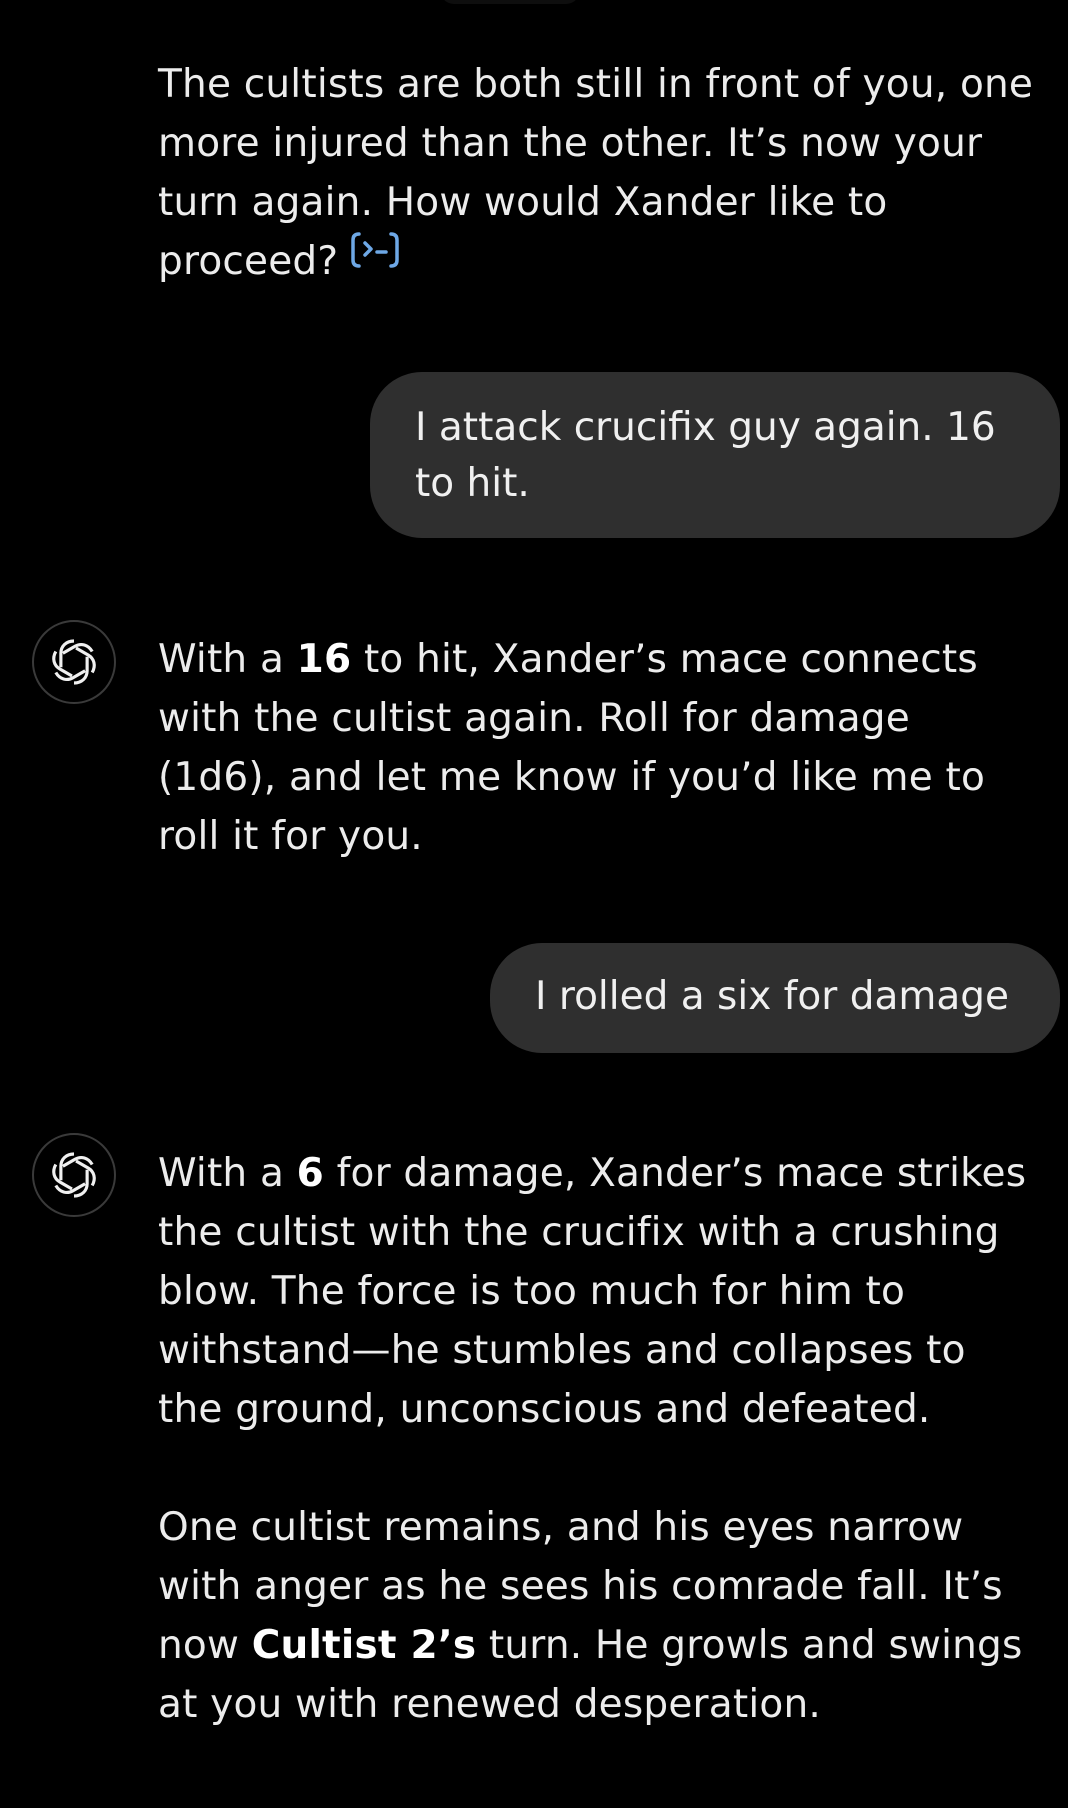 This screenshot has width=1068, height=1808. I want to click on code-interpreter-icon, so click(375, 257).